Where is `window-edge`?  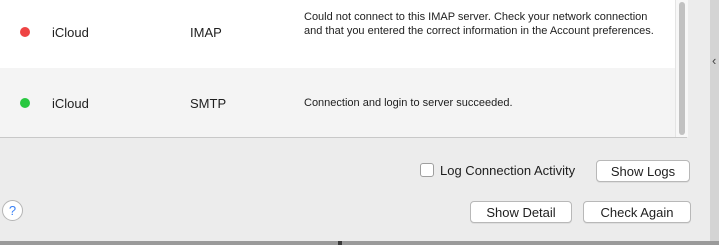
window-edge is located at coordinates (714, 122).